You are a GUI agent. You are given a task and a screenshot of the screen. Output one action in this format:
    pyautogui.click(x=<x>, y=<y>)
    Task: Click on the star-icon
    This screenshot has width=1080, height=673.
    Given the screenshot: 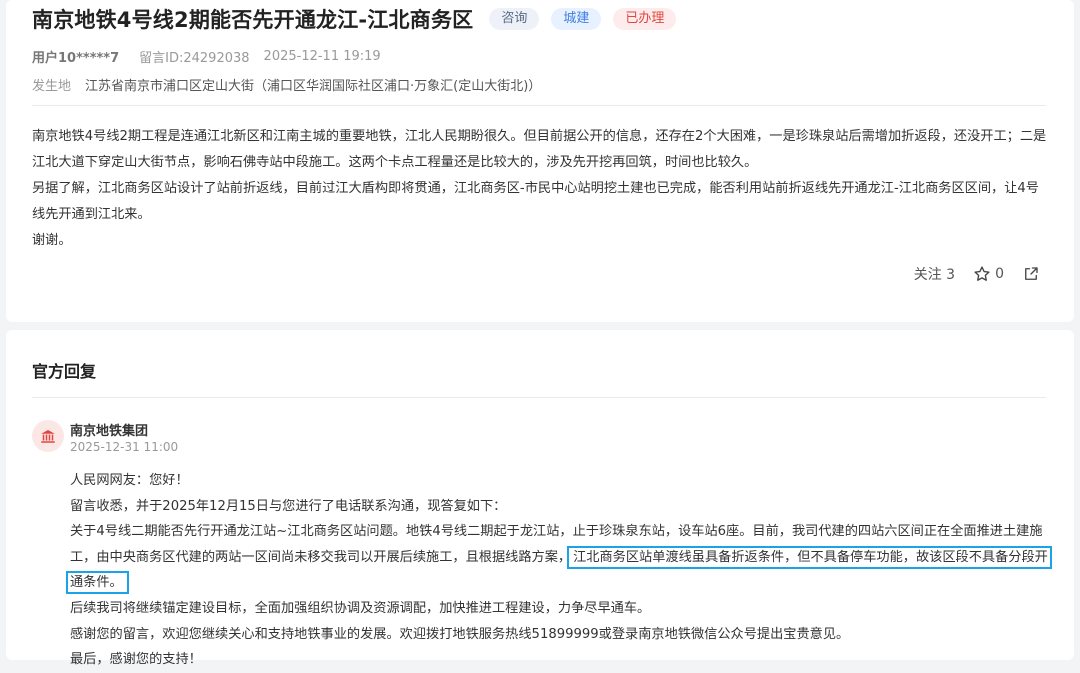 What is the action you would take?
    pyautogui.click(x=982, y=273)
    